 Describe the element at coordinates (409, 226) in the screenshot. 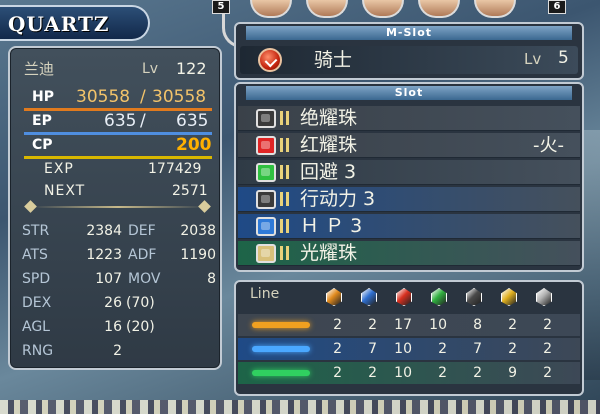

I see `slot-row: Ｈ Ｐ 3` at that location.